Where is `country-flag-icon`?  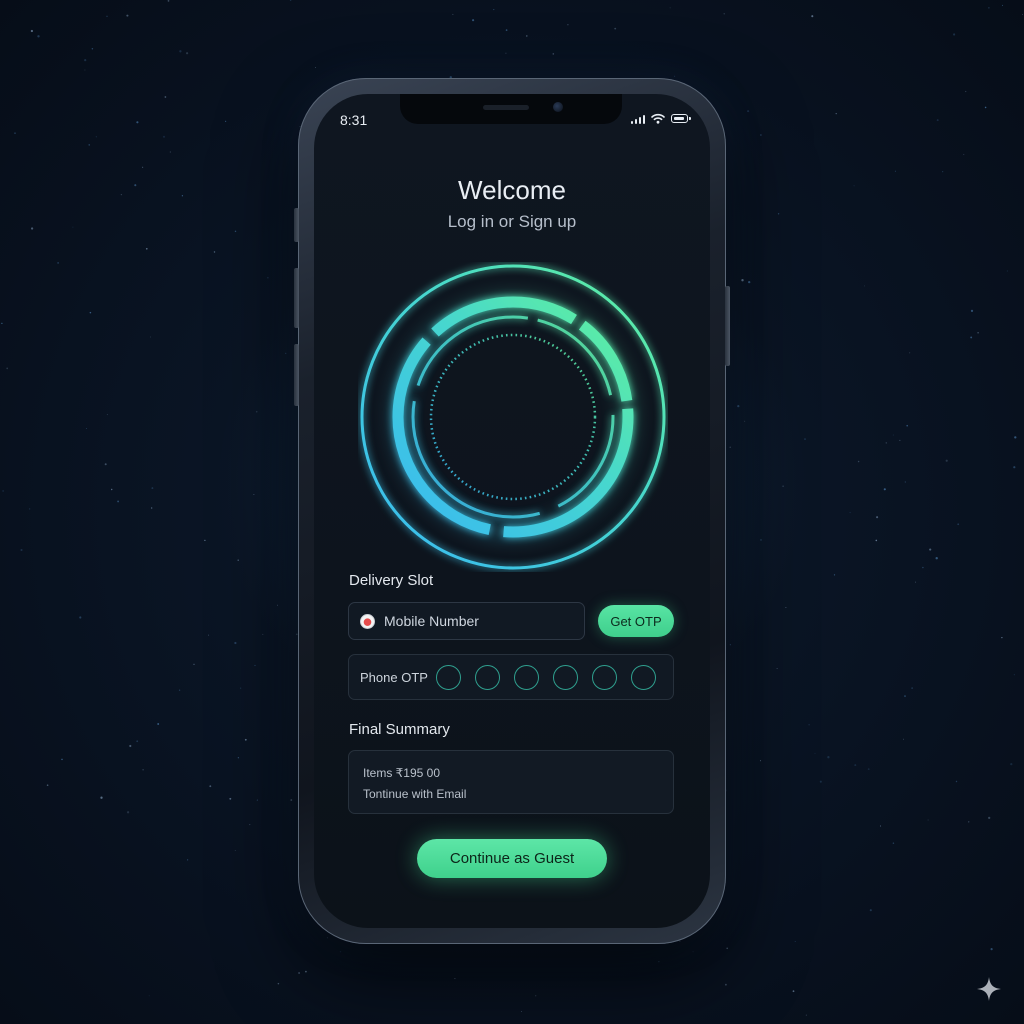
country-flag-icon is located at coordinates (367, 621).